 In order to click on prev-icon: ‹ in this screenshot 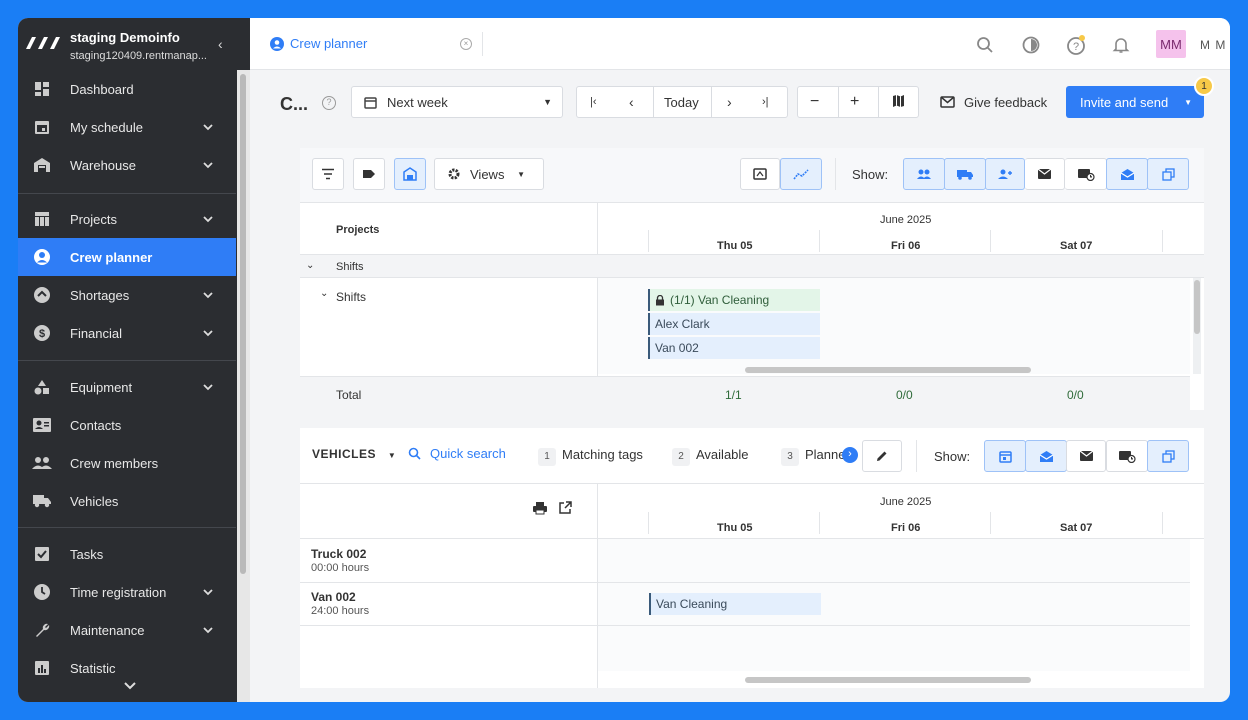, I will do `click(631, 102)`.